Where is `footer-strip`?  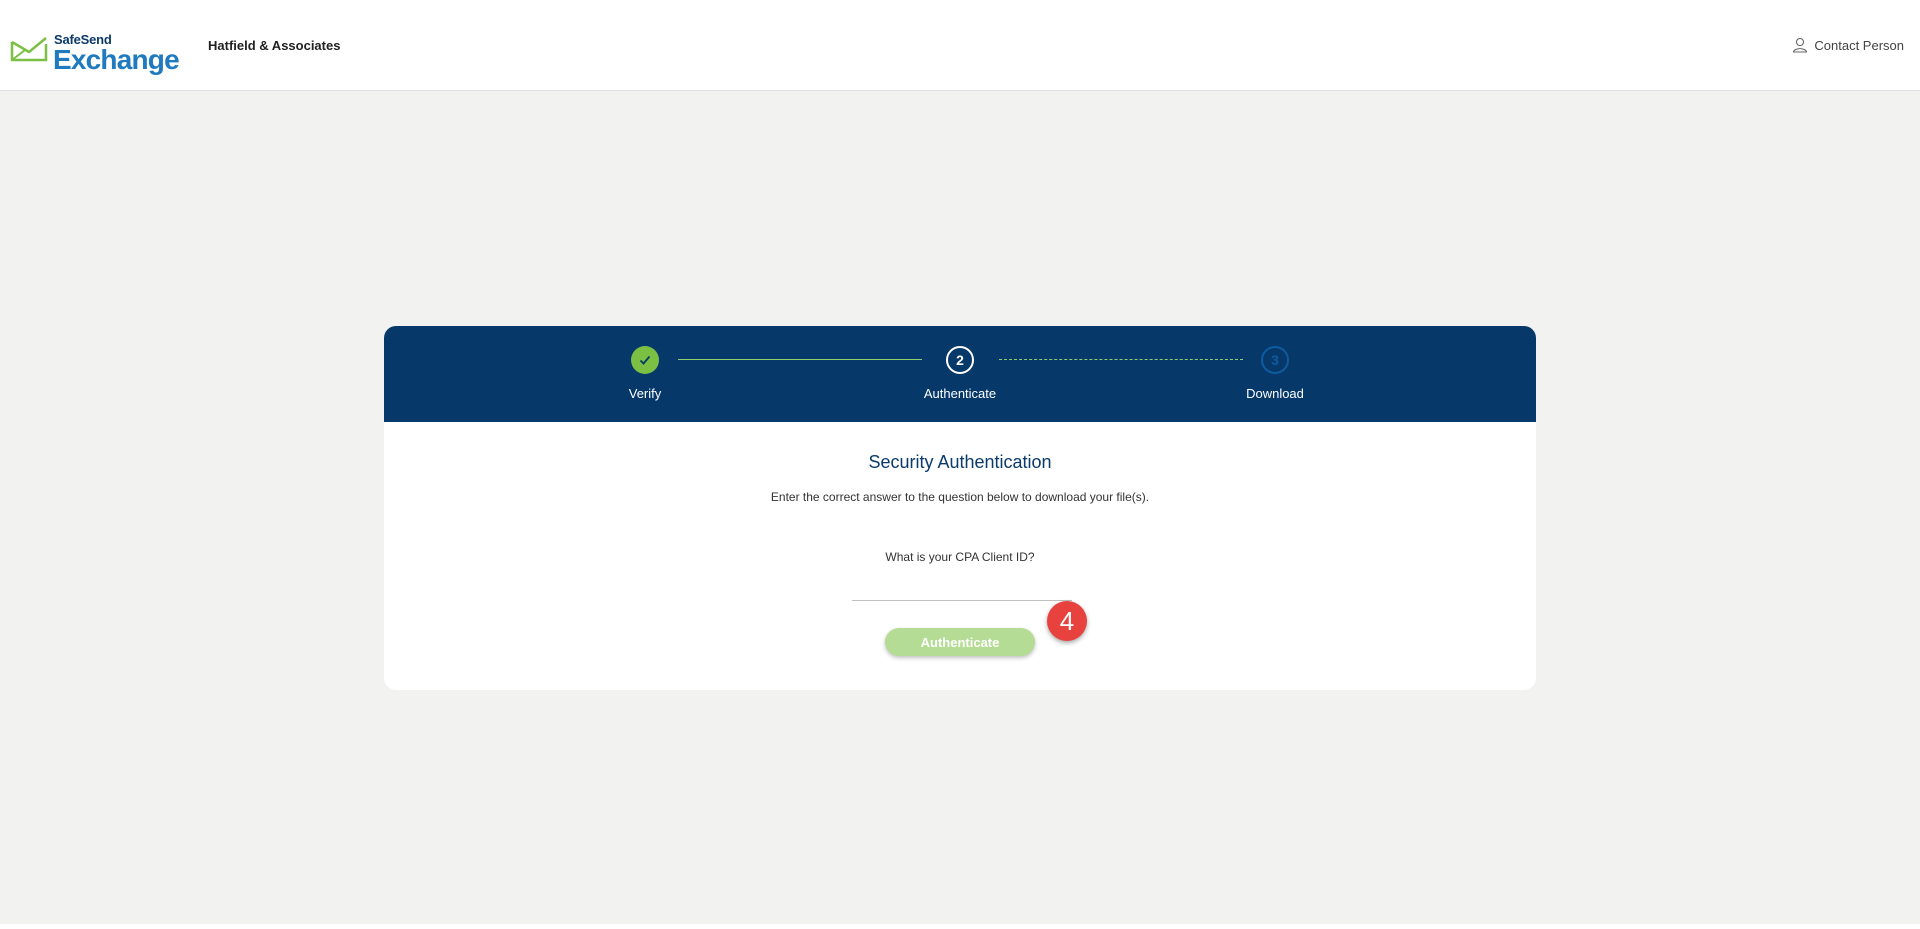 footer-strip is located at coordinates (960, 926).